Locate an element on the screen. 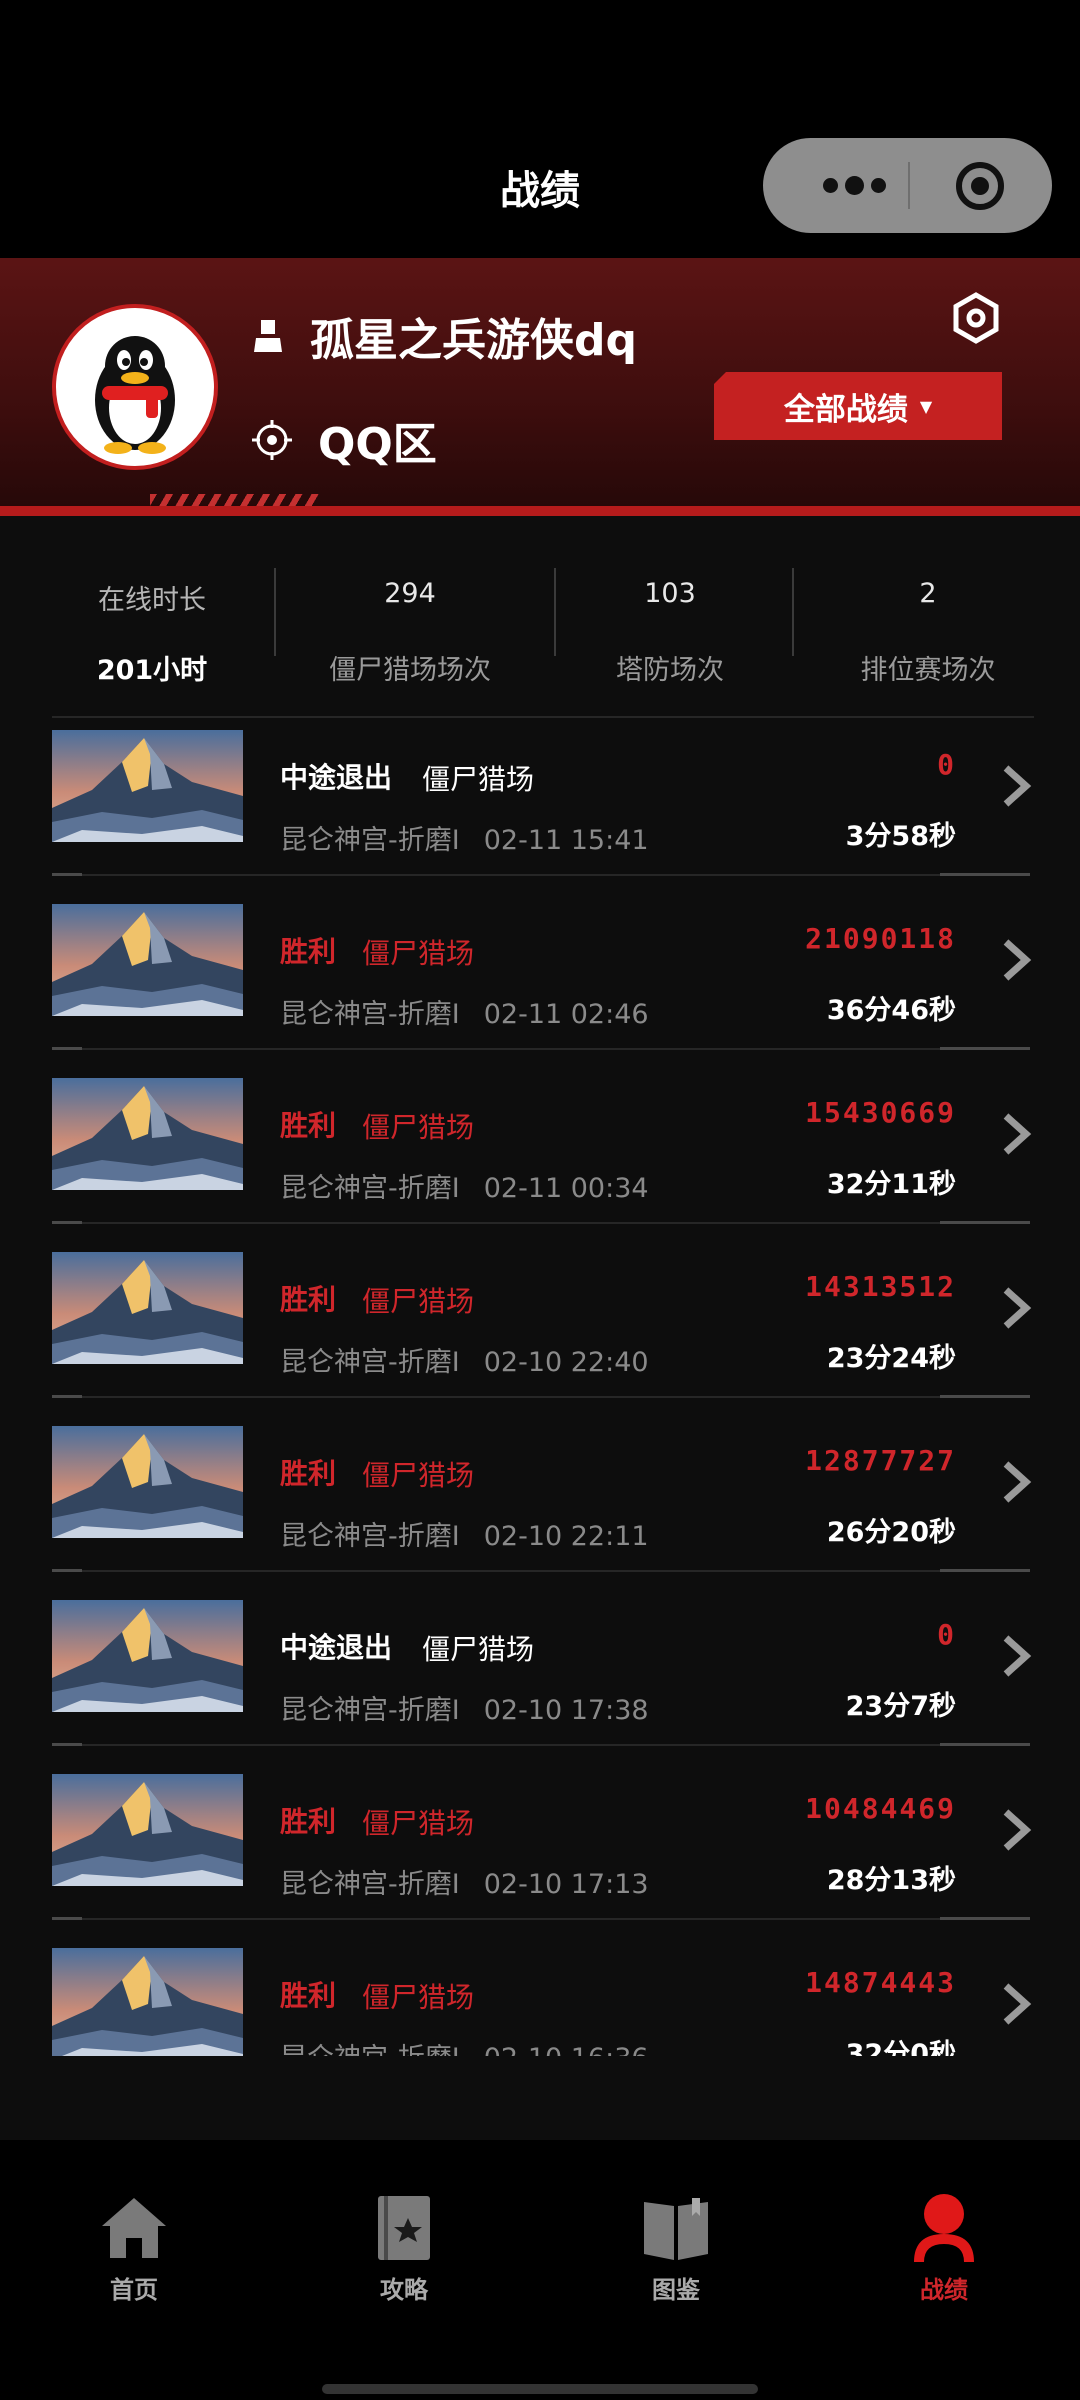 This screenshot has height=2400, width=1080. miniprogram-capsule is located at coordinates (907, 185).